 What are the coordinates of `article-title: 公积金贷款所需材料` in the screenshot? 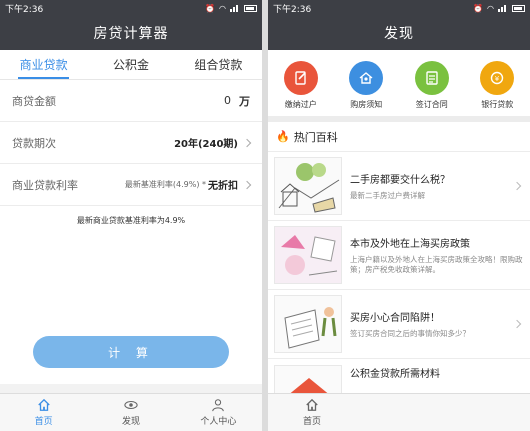 It's located at (395, 374).